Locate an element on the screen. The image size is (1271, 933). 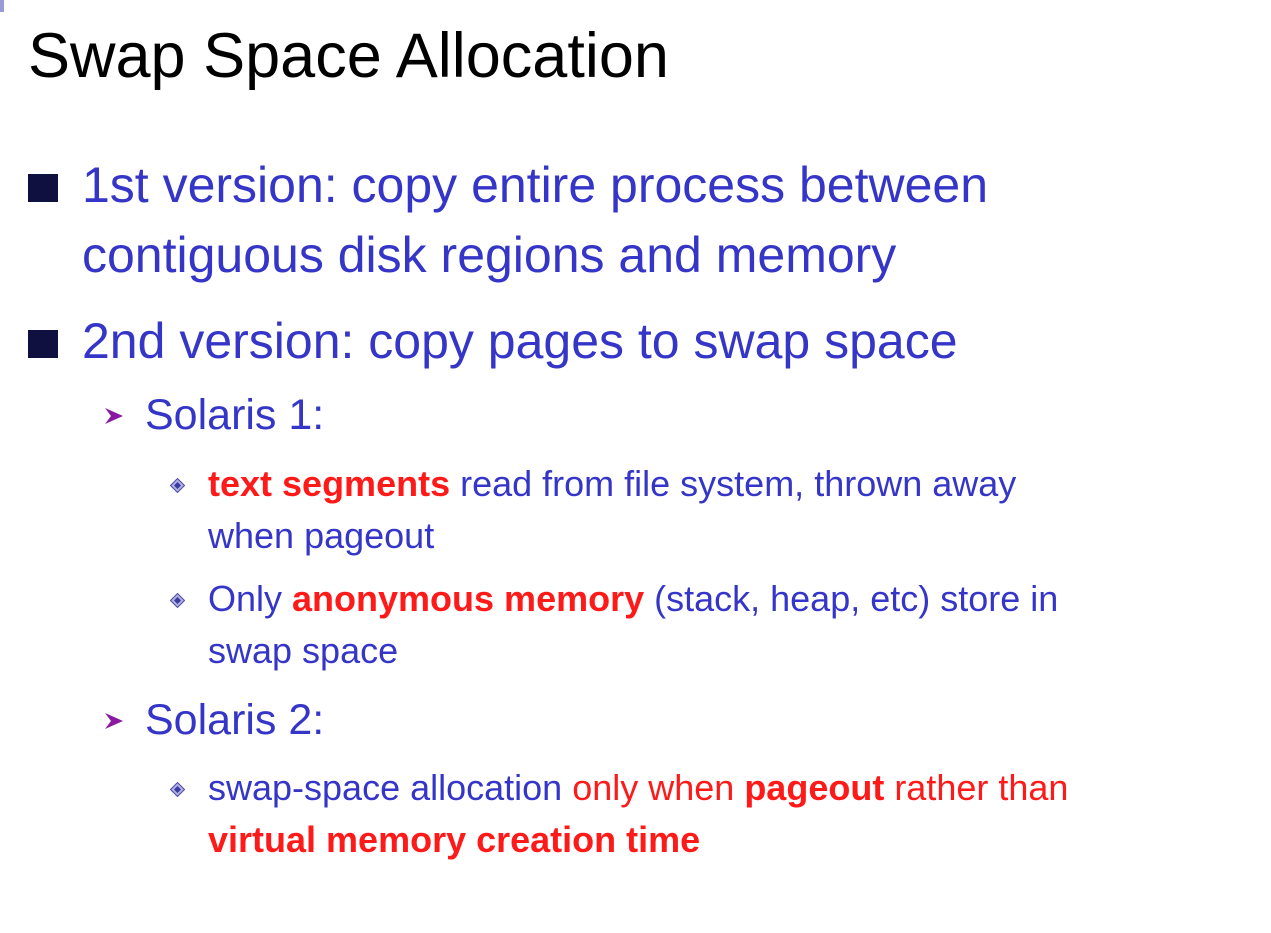
subbullet-label: Solaris 1: is located at coordinates (235, 415).